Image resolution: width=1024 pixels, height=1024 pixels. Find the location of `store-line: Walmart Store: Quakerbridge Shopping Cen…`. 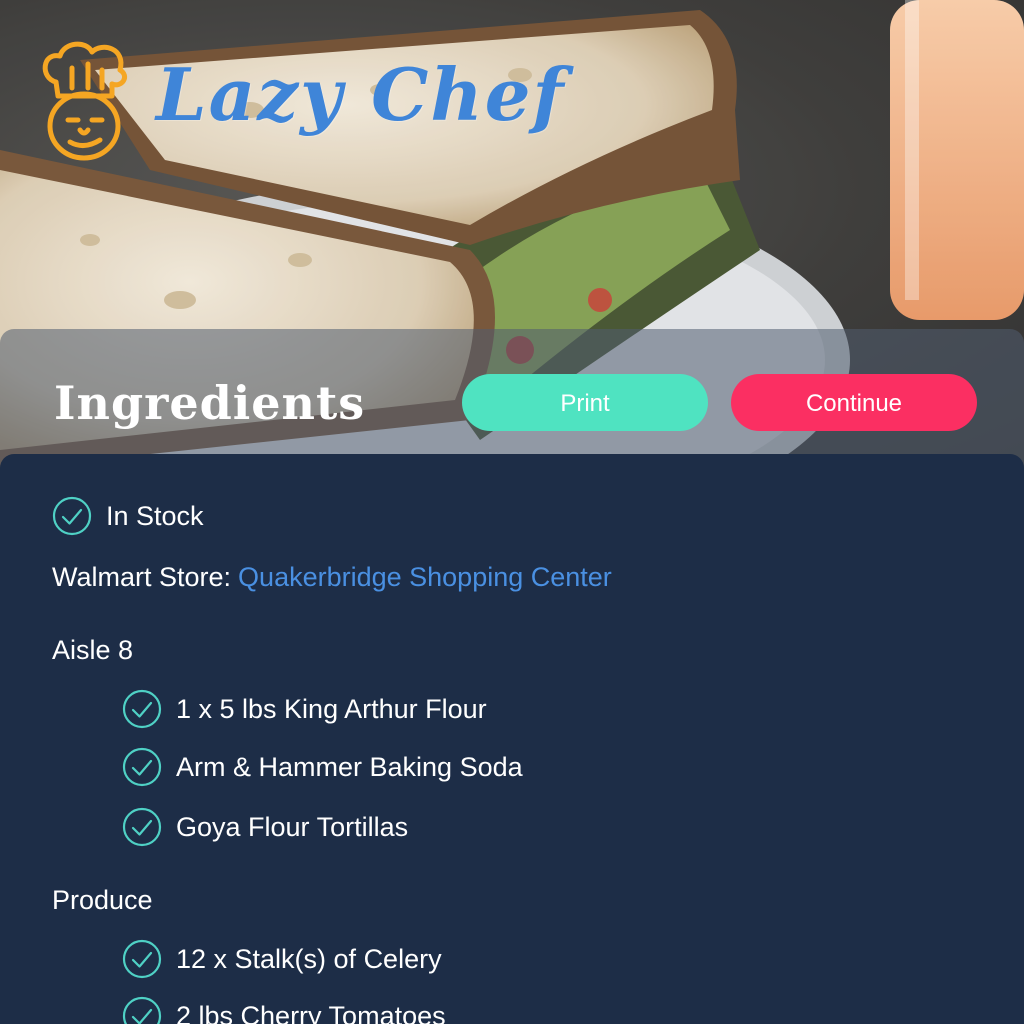

store-line: Walmart Store: Quakerbridge Shopping Cen… is located at coordinates (332, 577).